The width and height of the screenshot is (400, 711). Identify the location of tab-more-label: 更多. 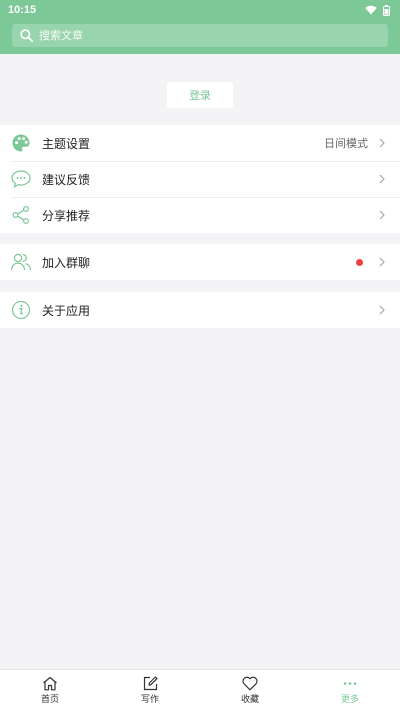
(349, 700).